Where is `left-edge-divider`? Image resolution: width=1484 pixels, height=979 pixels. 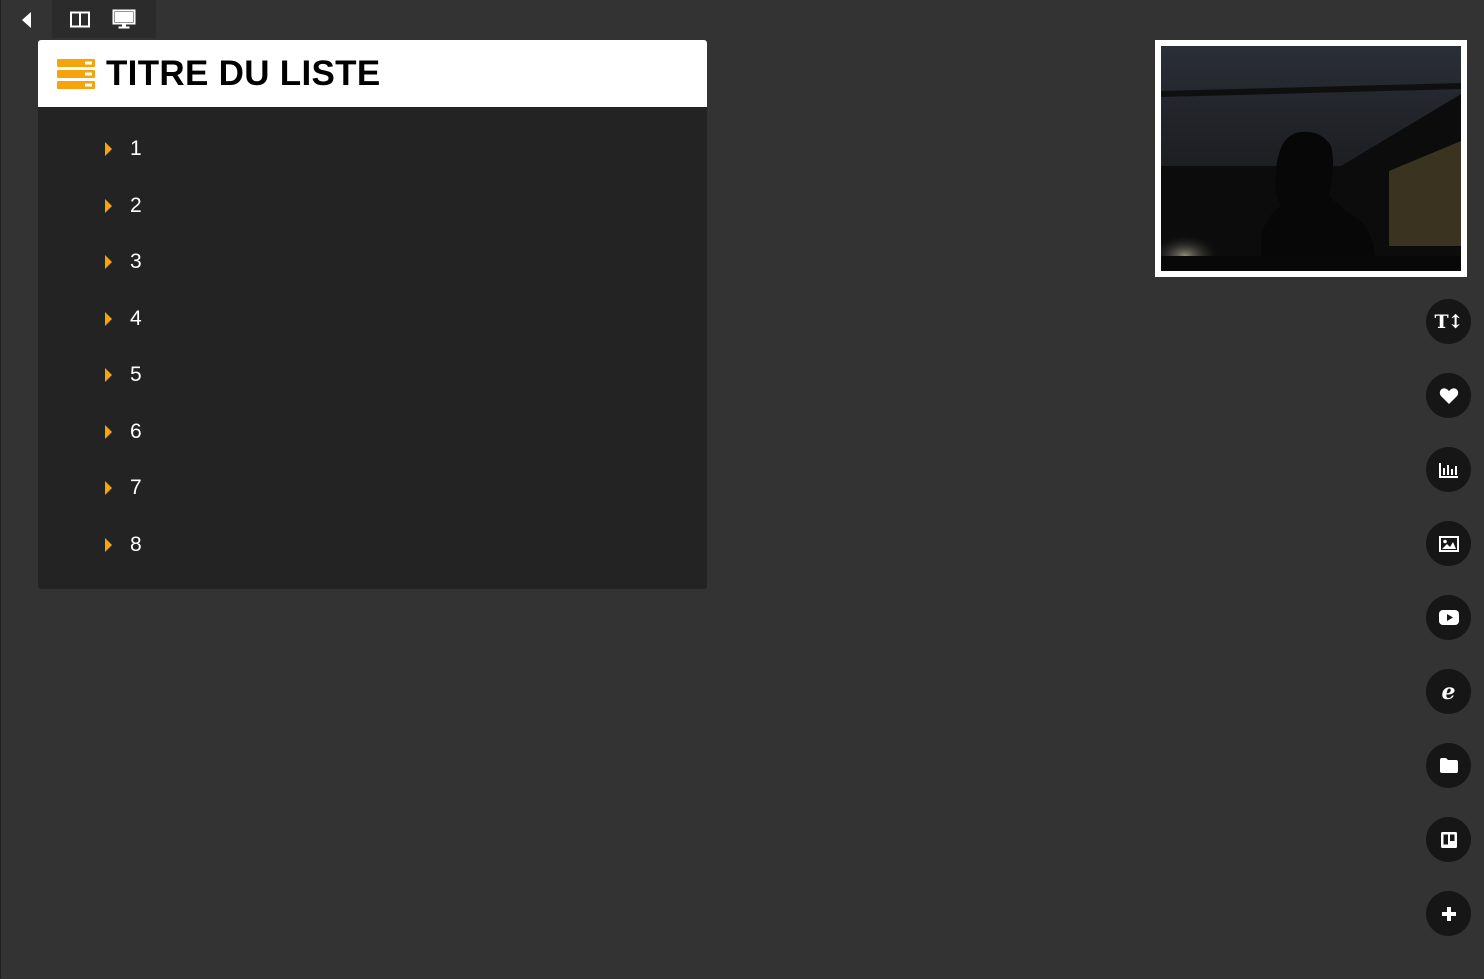
left-edge-divider is located at coordinates (0, 489).